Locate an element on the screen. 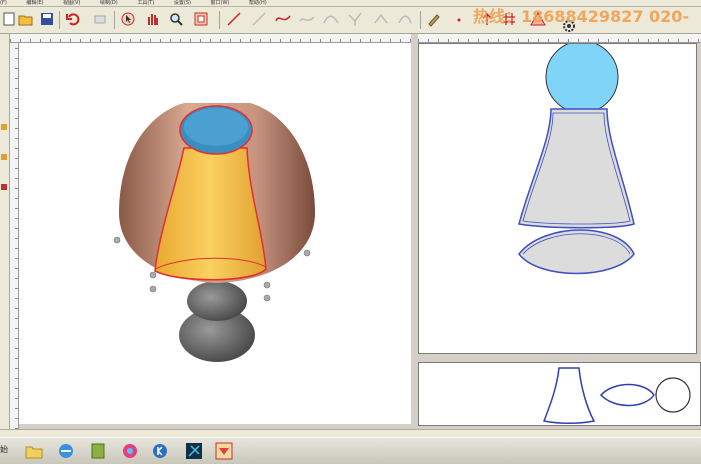 The image size is (701, 464). viewport-splitter-horizontal is located at coordinates (559, 358).